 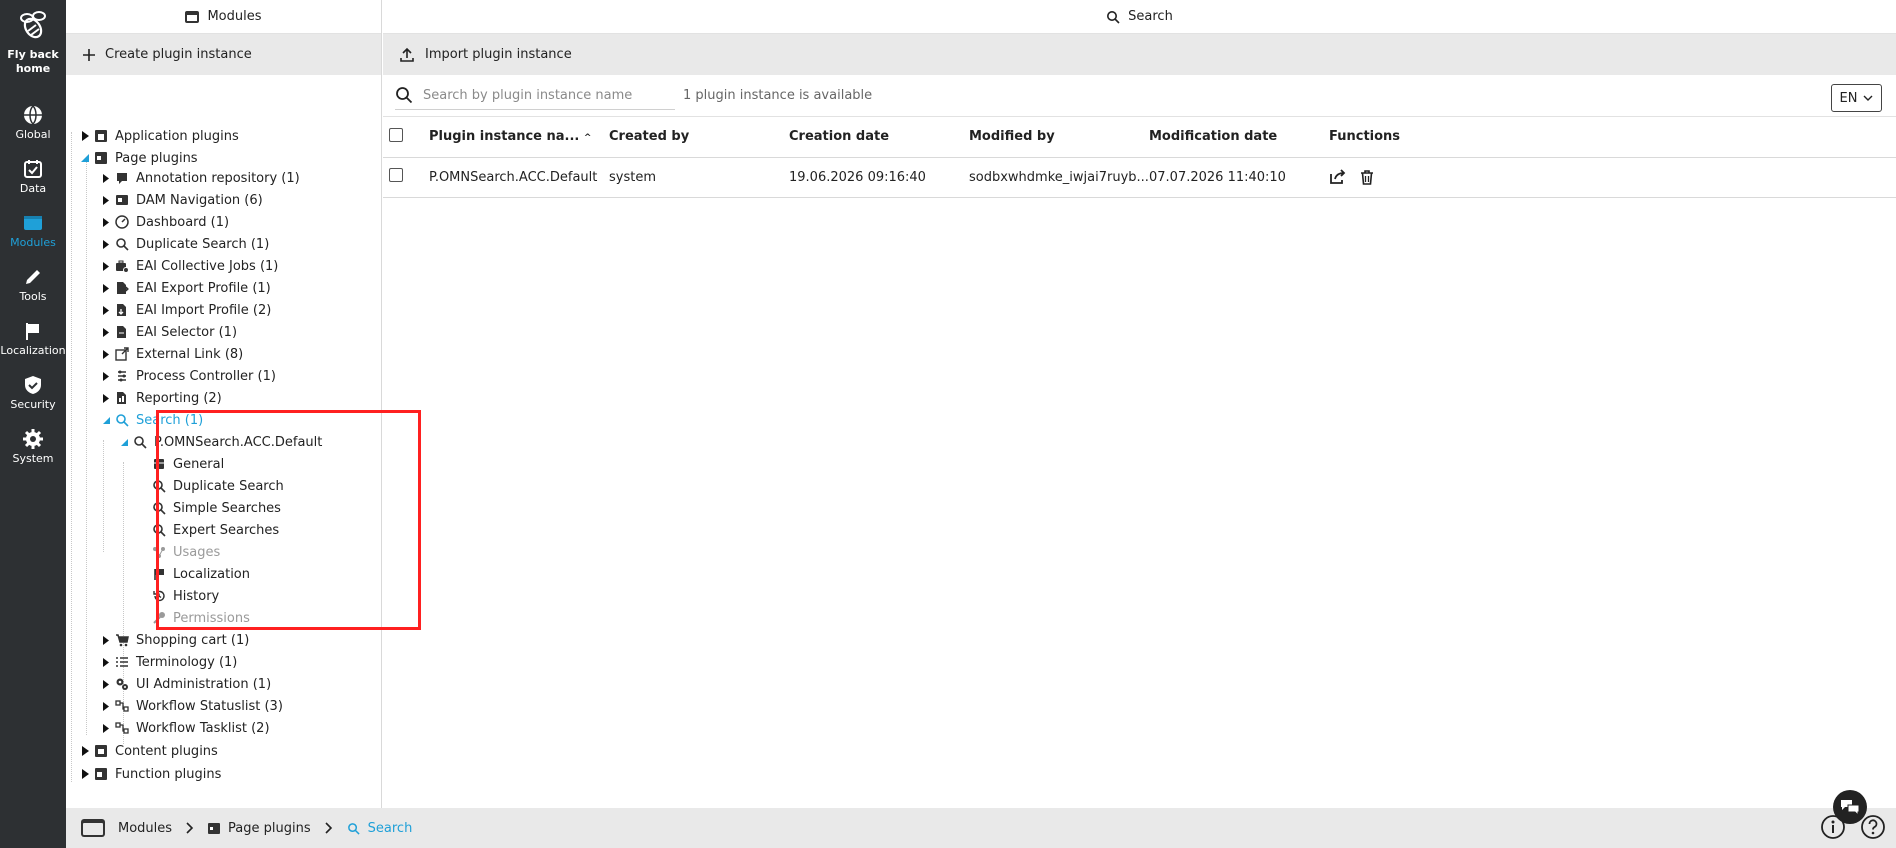 I want to click on row-checkbox, so click(x=396, y=175).